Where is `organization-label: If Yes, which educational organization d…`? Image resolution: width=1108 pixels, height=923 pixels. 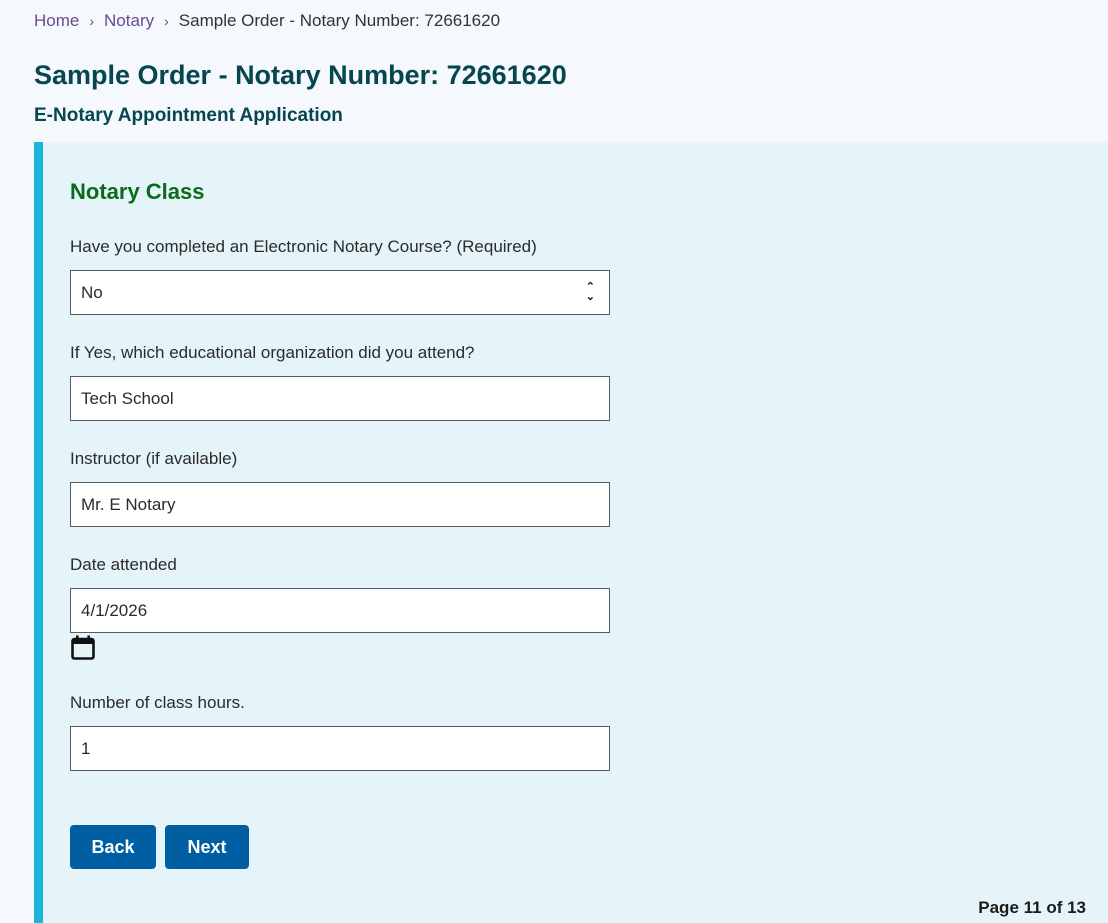
organization-label: If Yes, which educational organization d… is located at coordinates (272, 352).